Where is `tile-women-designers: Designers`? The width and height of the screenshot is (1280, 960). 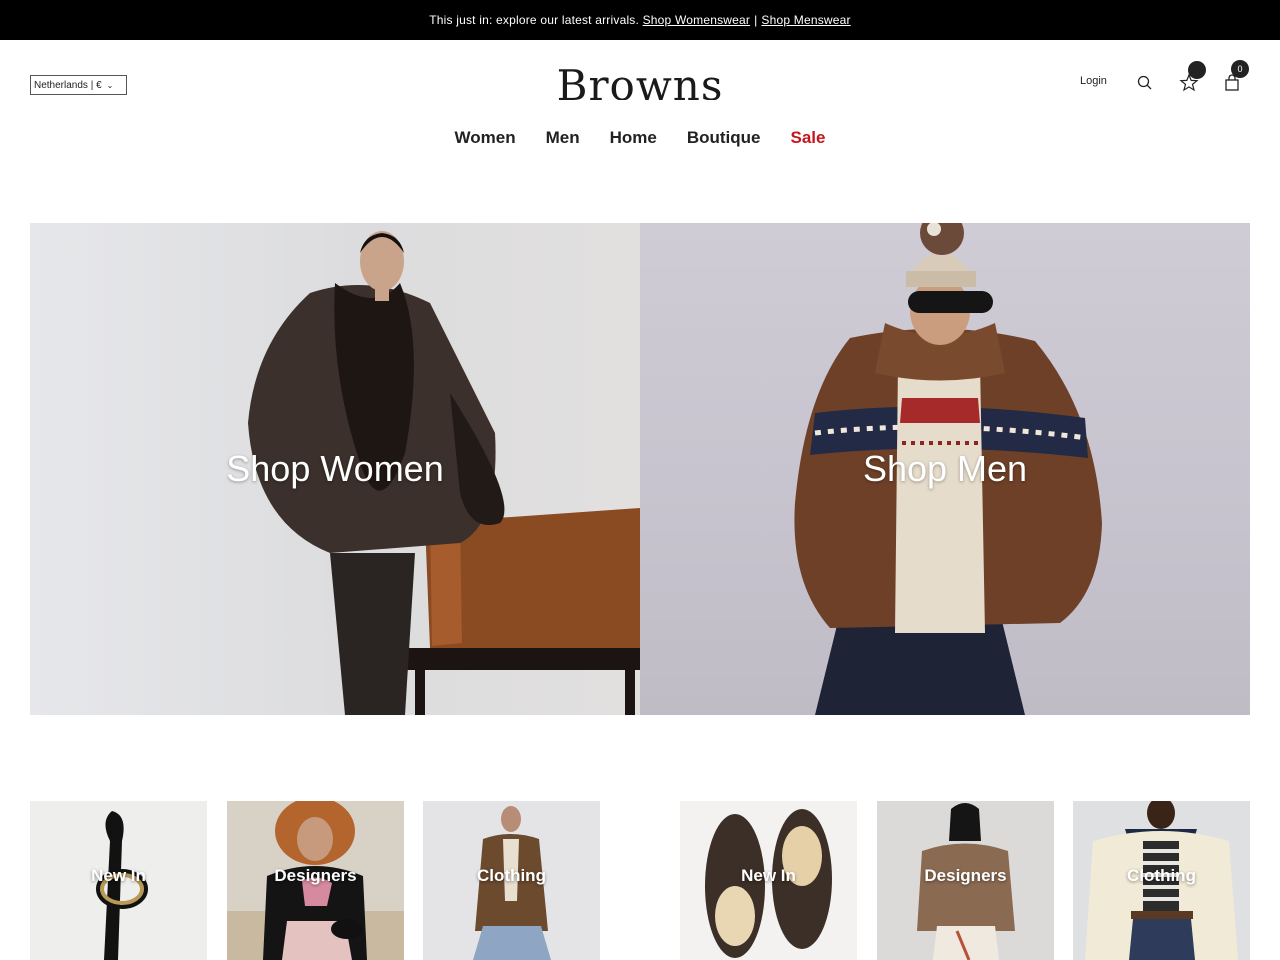
tile-women-designers: Designers is located at coordinates (315, 880).